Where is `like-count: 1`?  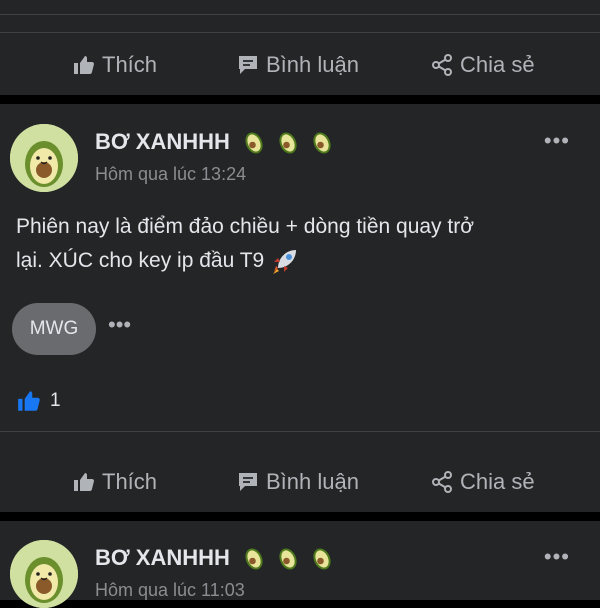 like-count: 1 is located at coordinates (55, 400).